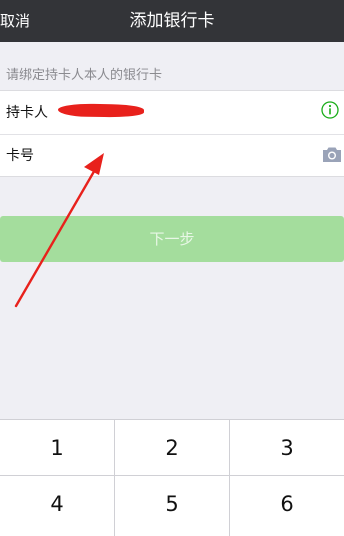  Describe the element at coordinates (287, 447) in the screenshot. I see `key-3: 3` at that location.